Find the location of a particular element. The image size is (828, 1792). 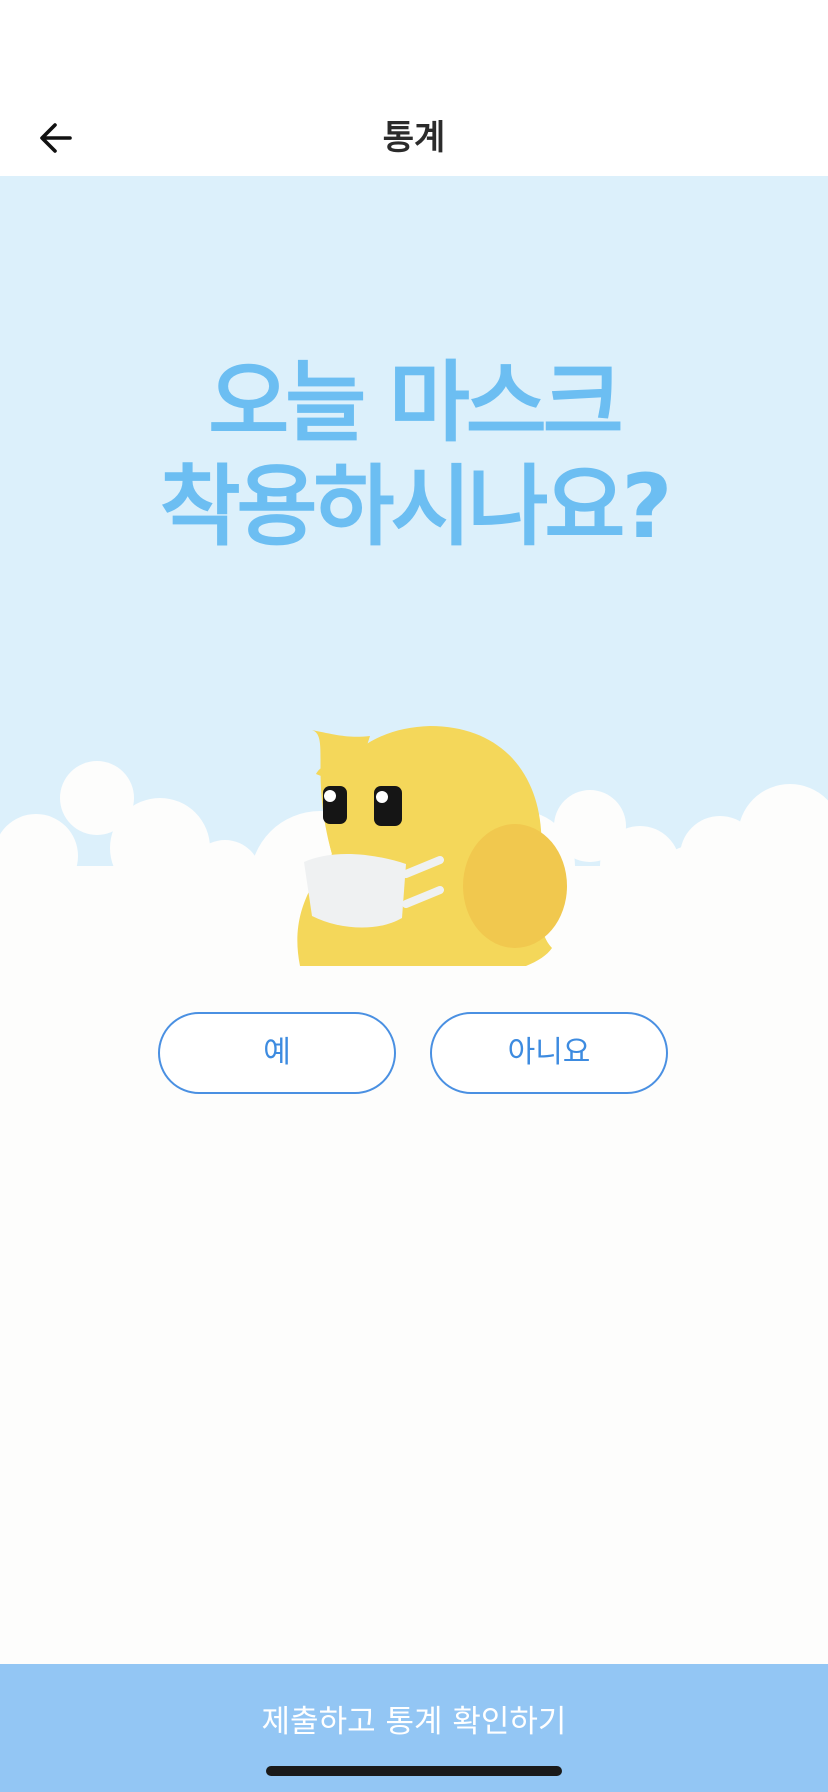

page-title: 통계 is located at coordinates (414, 138).